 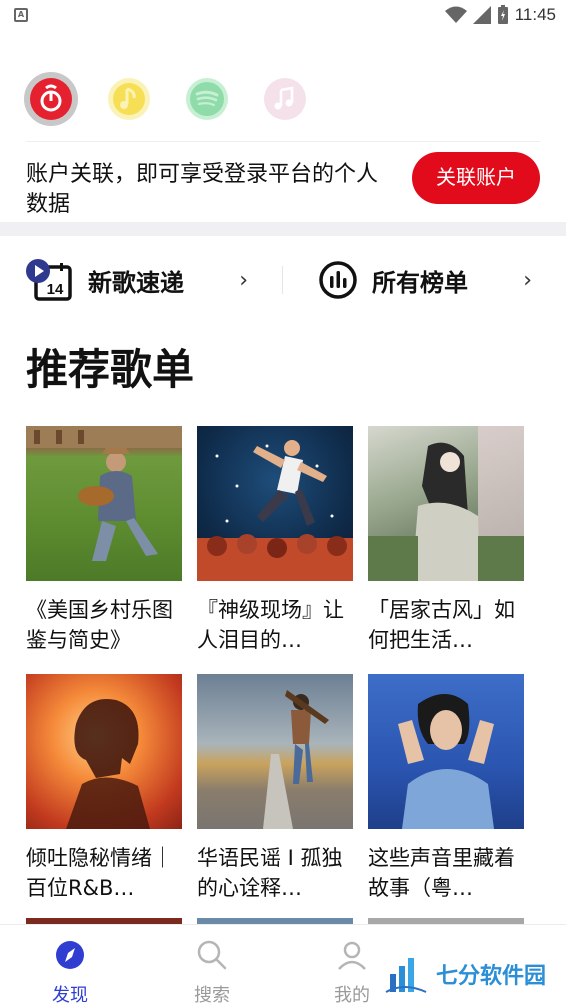 What do you see at coordinates (283, 141) in the screenshot?
I see `divider` at bounding box center [283, 141].